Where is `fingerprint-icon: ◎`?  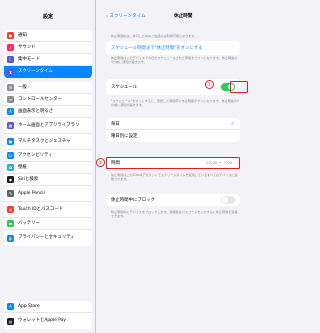
fingerprint-icon: ◎ is located at coordinates (10, 209).